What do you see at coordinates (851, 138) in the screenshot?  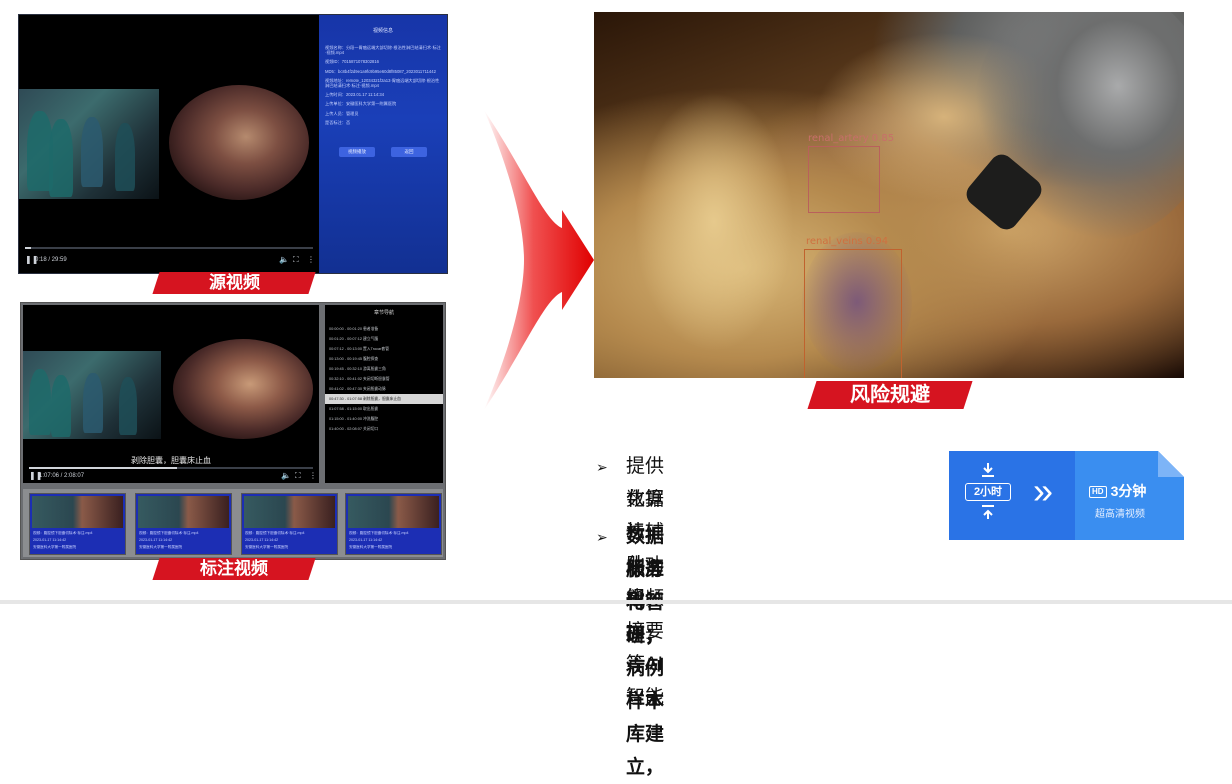 I see `detection-label: renal_artery 0.85` at bounding box center [851, 138].